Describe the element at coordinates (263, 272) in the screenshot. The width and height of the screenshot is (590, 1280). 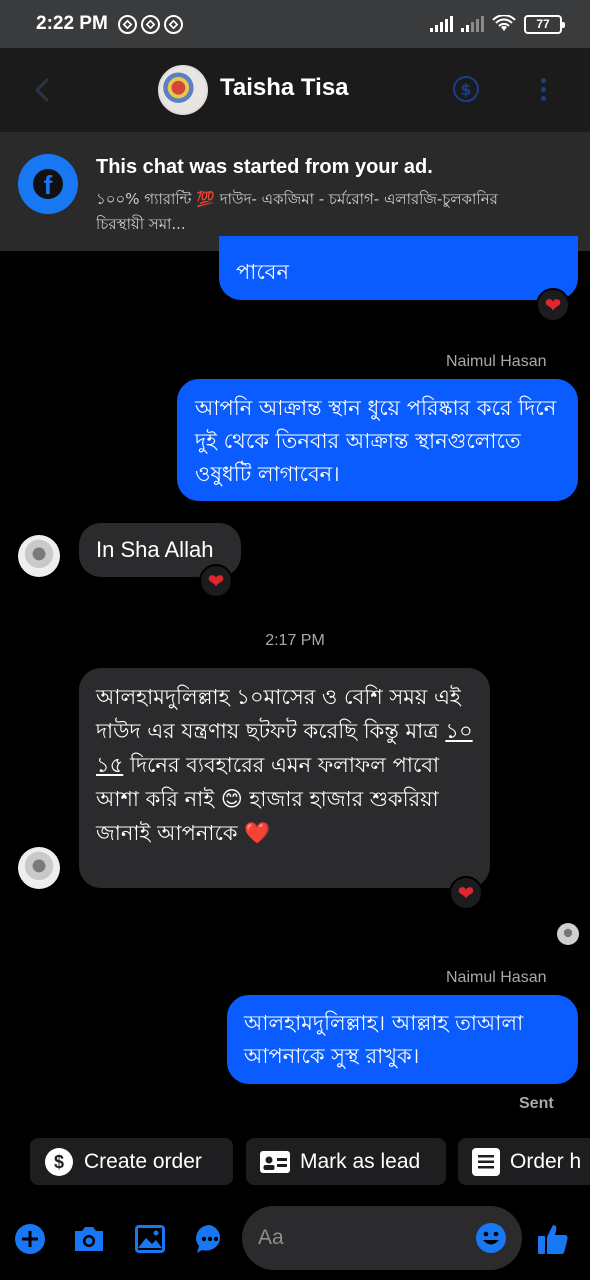
I see `message-text: পাবেন` at that location.